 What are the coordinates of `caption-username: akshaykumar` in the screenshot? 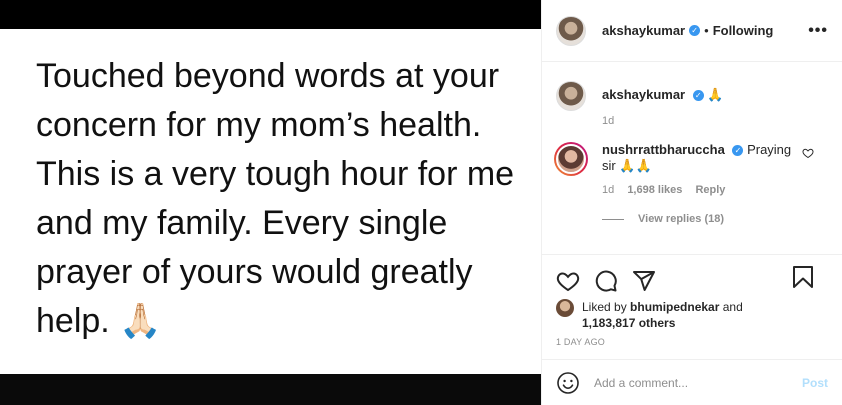 It's located at (643, 94).